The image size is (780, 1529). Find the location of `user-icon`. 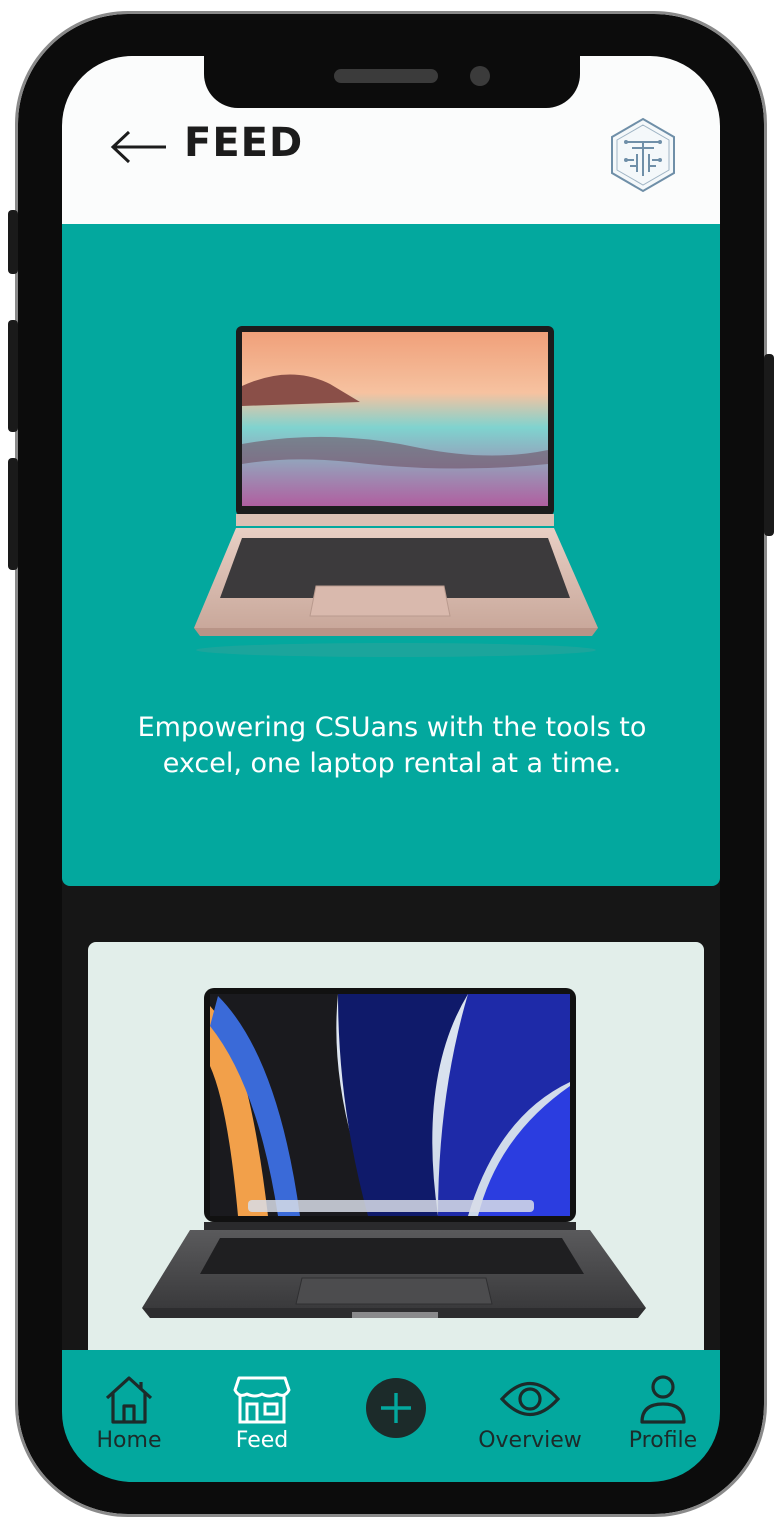

user-icon is located at coordinates (663, 1399).